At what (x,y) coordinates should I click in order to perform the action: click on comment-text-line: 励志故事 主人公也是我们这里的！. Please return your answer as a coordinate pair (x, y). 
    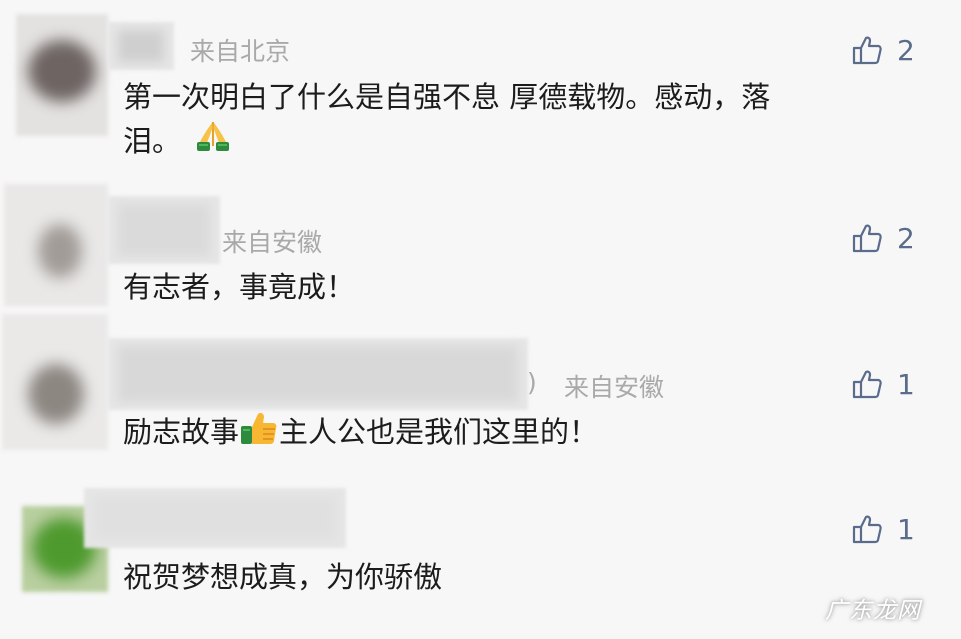
    Looking at the image, I should click on (503, 434).